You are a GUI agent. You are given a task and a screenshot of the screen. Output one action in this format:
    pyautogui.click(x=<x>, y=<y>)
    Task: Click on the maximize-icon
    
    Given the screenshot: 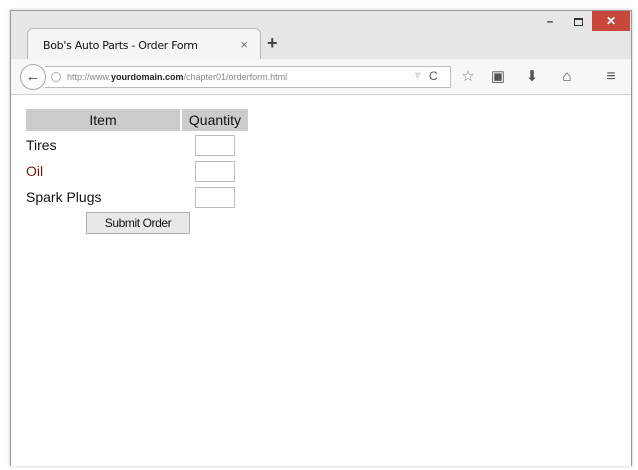 What is the action you would take?
    pyautogui.click(x=578, y=21)
    